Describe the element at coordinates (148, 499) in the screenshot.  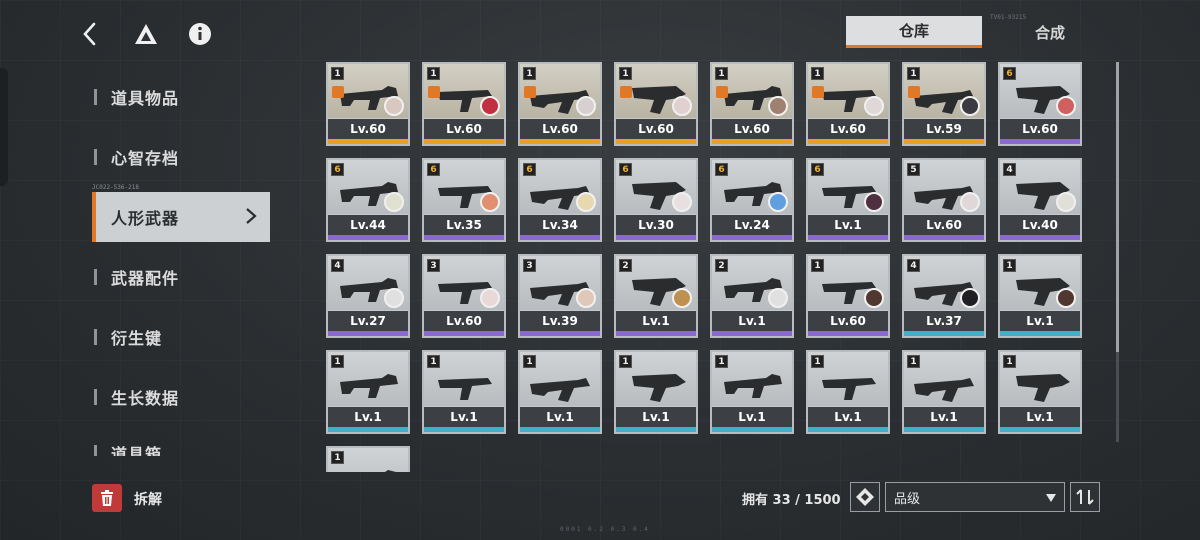
I see `dismantle-label: 拆解` at that location.